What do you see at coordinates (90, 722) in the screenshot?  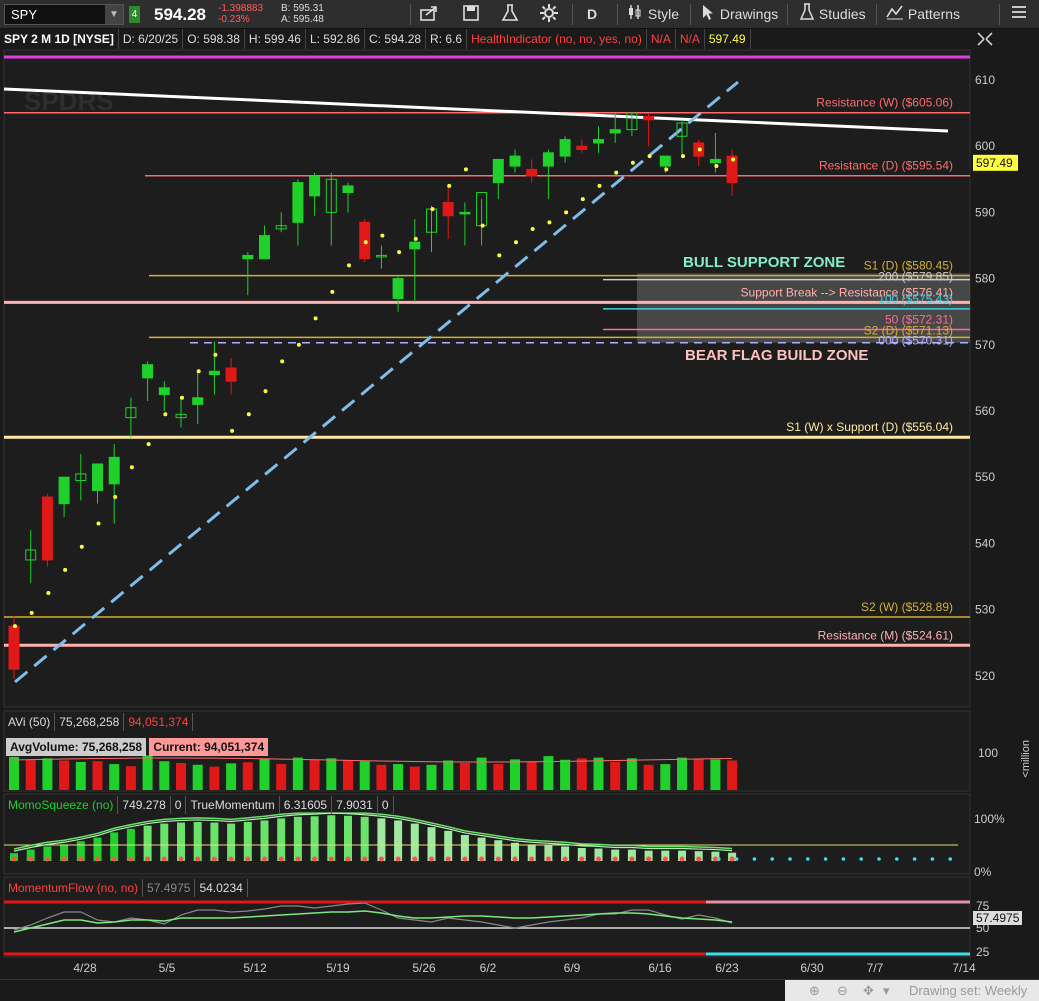 I see `avi-value-1: 75,268,258` at bounding box center [90, 722].